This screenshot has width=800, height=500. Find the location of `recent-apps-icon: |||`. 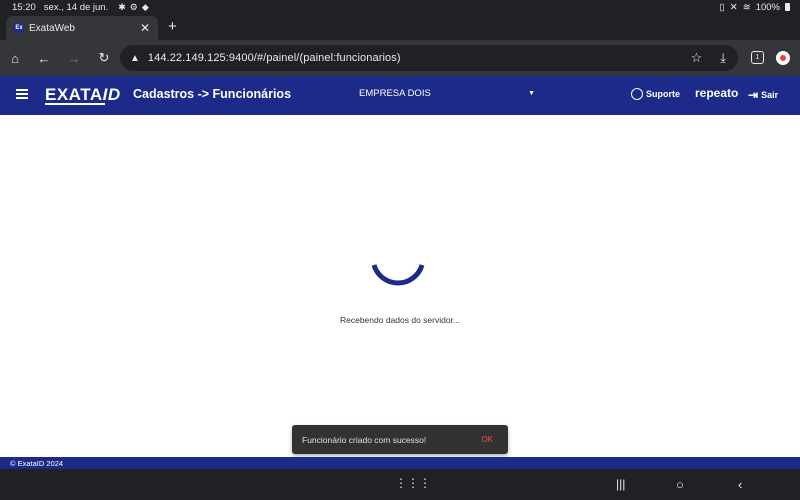

recent-apps-icon: ||| is located at coordinates (620, 484).